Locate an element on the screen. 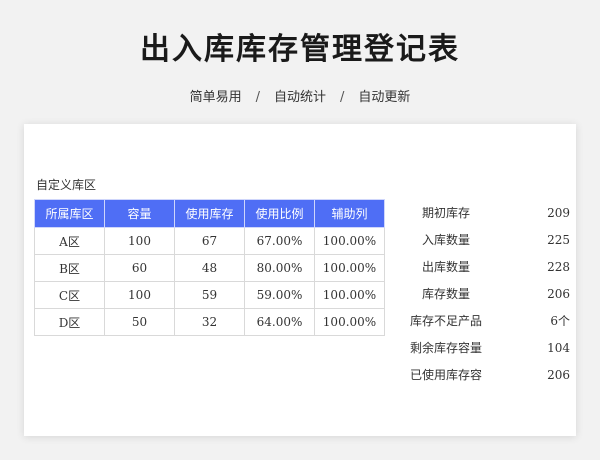 Image resolution: width=600 pixels, height=460 pixels. table-cell: 67.00% is located at coordinates (279, 241).